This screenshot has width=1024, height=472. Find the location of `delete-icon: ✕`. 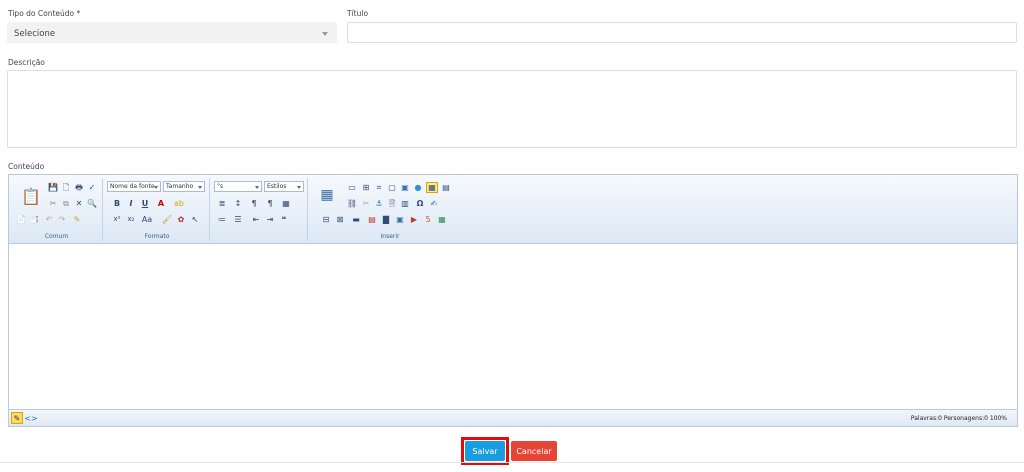

delete-icon: ✕ is located at coordinates (79, 203).